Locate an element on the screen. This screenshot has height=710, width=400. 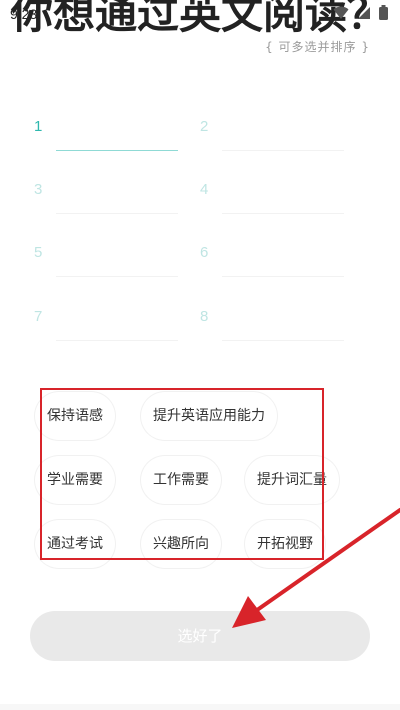
rank-number: 2 is located at coordinates (204, 126).